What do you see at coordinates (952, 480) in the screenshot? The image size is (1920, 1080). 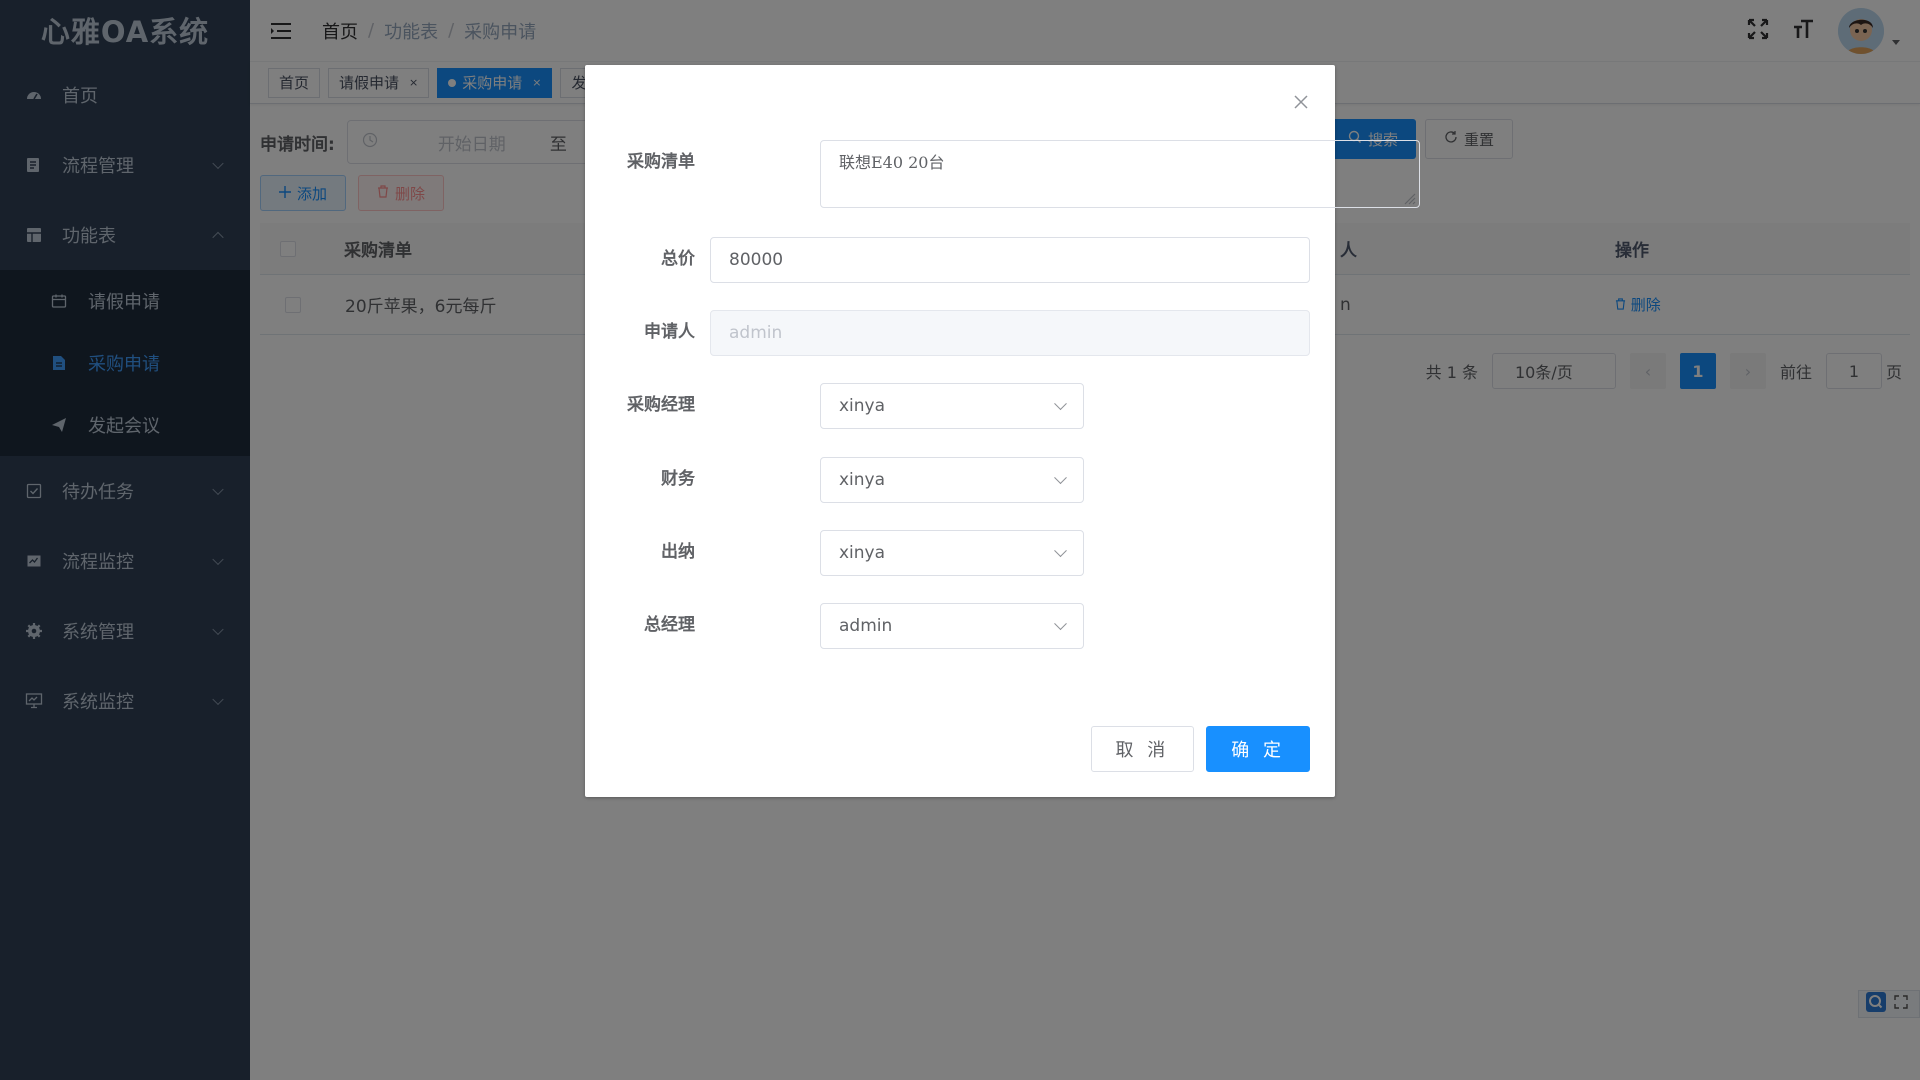 I see `finance-select: xinya` at bounding box center [952, 480].